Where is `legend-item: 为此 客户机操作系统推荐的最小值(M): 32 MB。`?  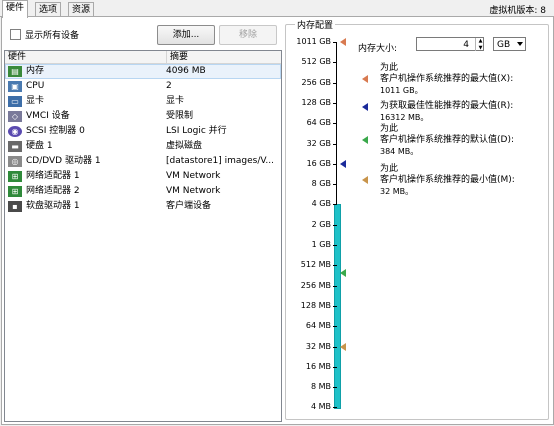
legend-item: 为此 客户机操作系统推荐的最小值(M): 32 MB。 is located at coordinates (464, 180).